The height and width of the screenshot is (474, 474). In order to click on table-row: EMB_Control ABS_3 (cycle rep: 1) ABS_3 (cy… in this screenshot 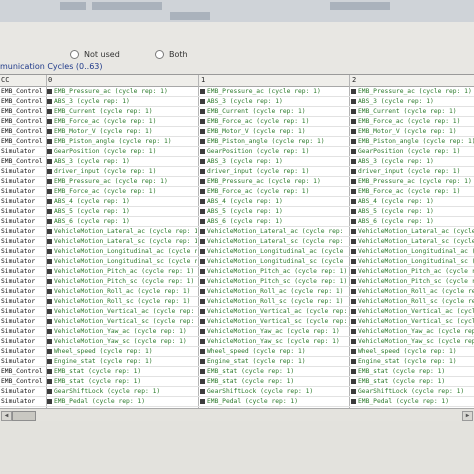, I will do `click(237, 102)`.